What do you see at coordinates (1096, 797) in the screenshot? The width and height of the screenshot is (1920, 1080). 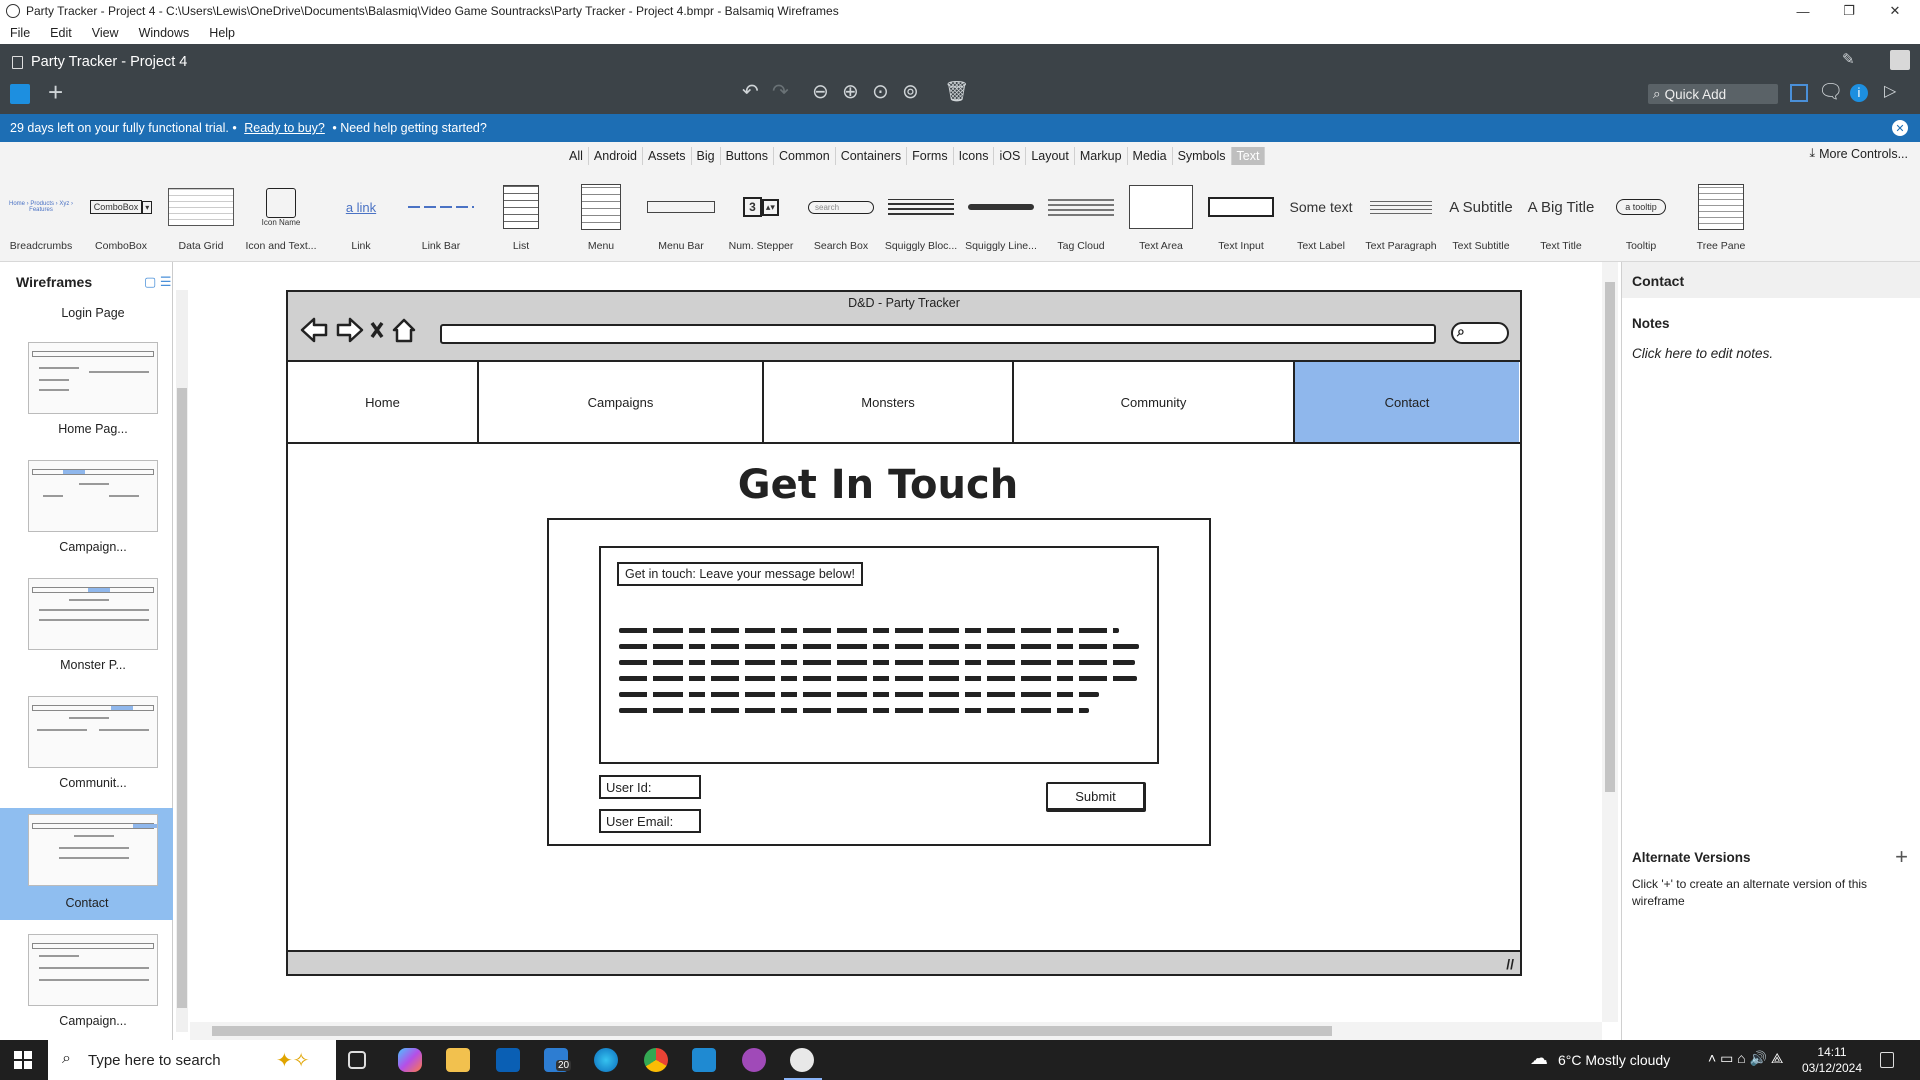 I see `submit-button: Submit` at bounding box center [1096, 797].